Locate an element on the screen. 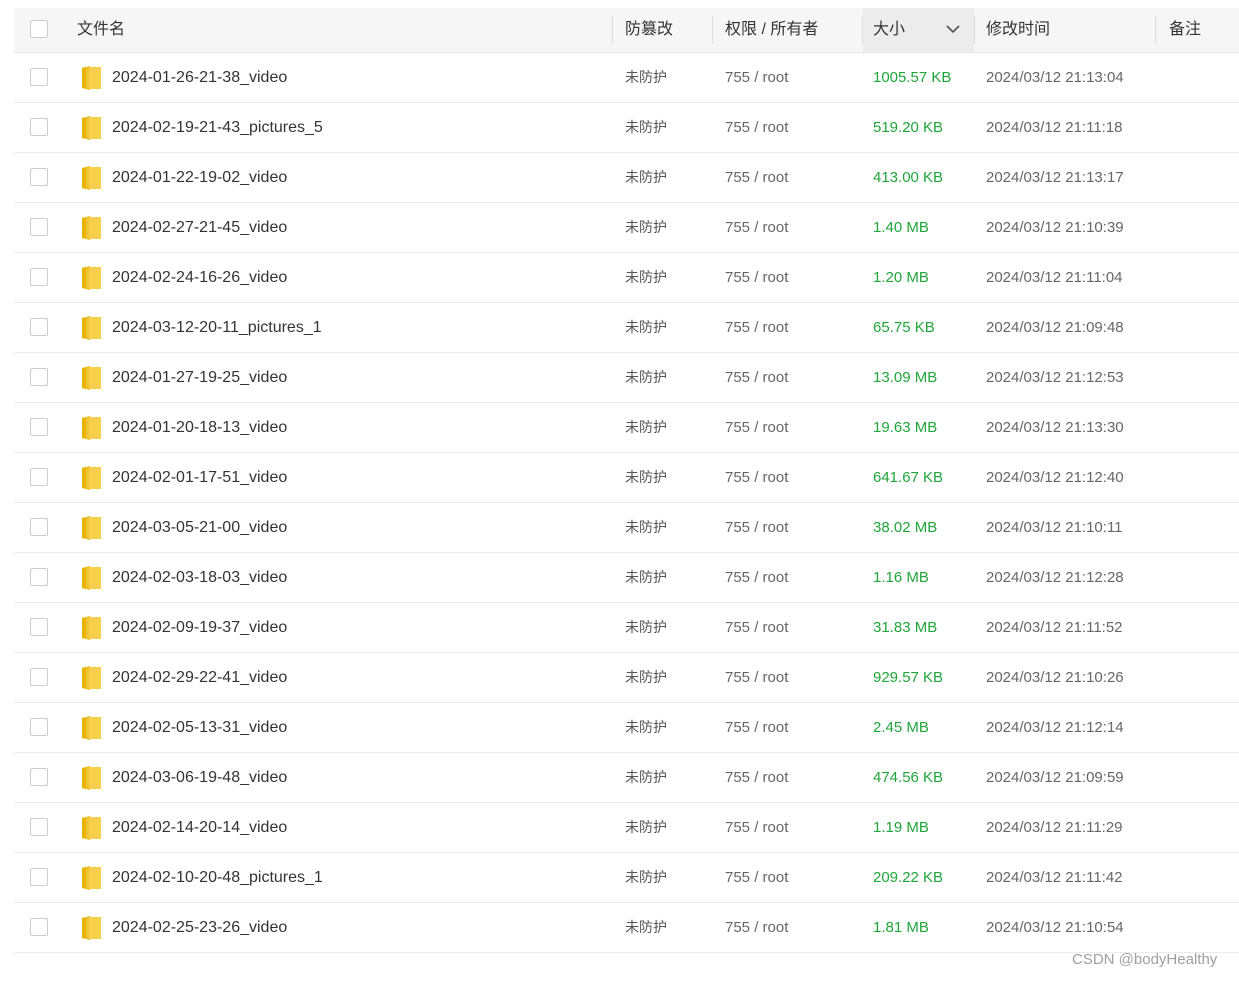  file-size: 209.22 KB is located at coordinates (908, 877).